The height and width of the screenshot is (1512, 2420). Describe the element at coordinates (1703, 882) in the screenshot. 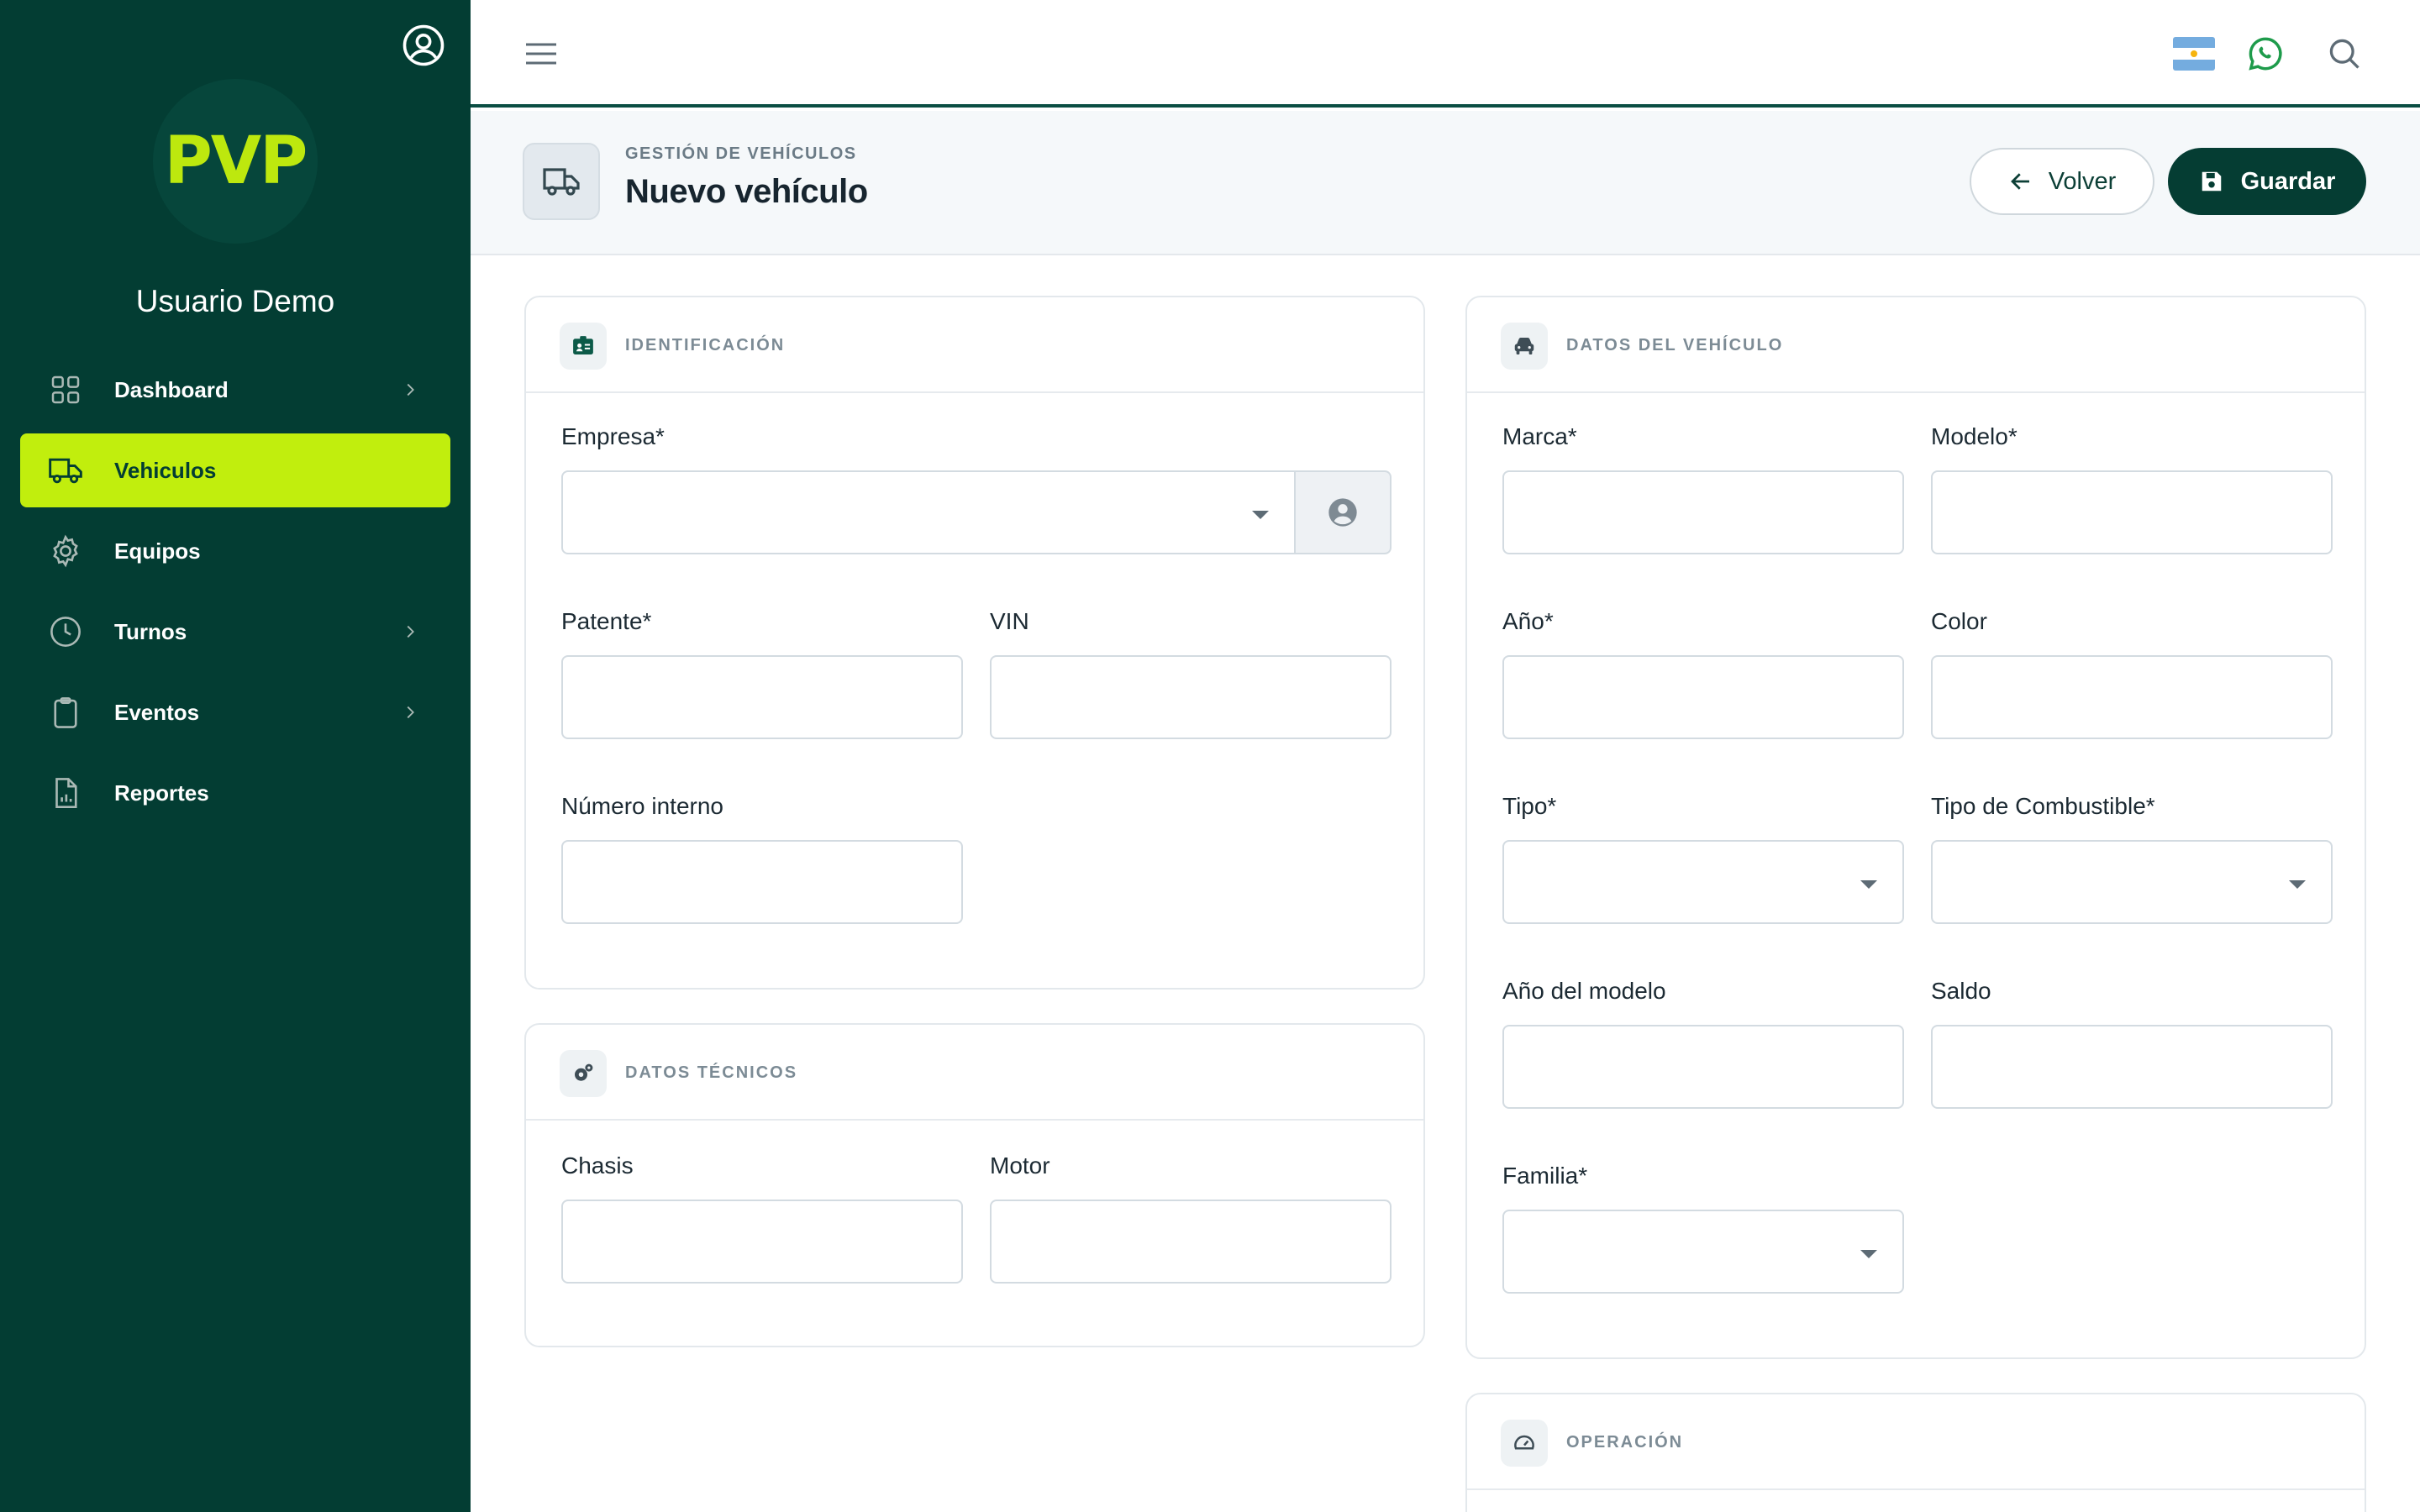

I see `tipo-select` at that location.